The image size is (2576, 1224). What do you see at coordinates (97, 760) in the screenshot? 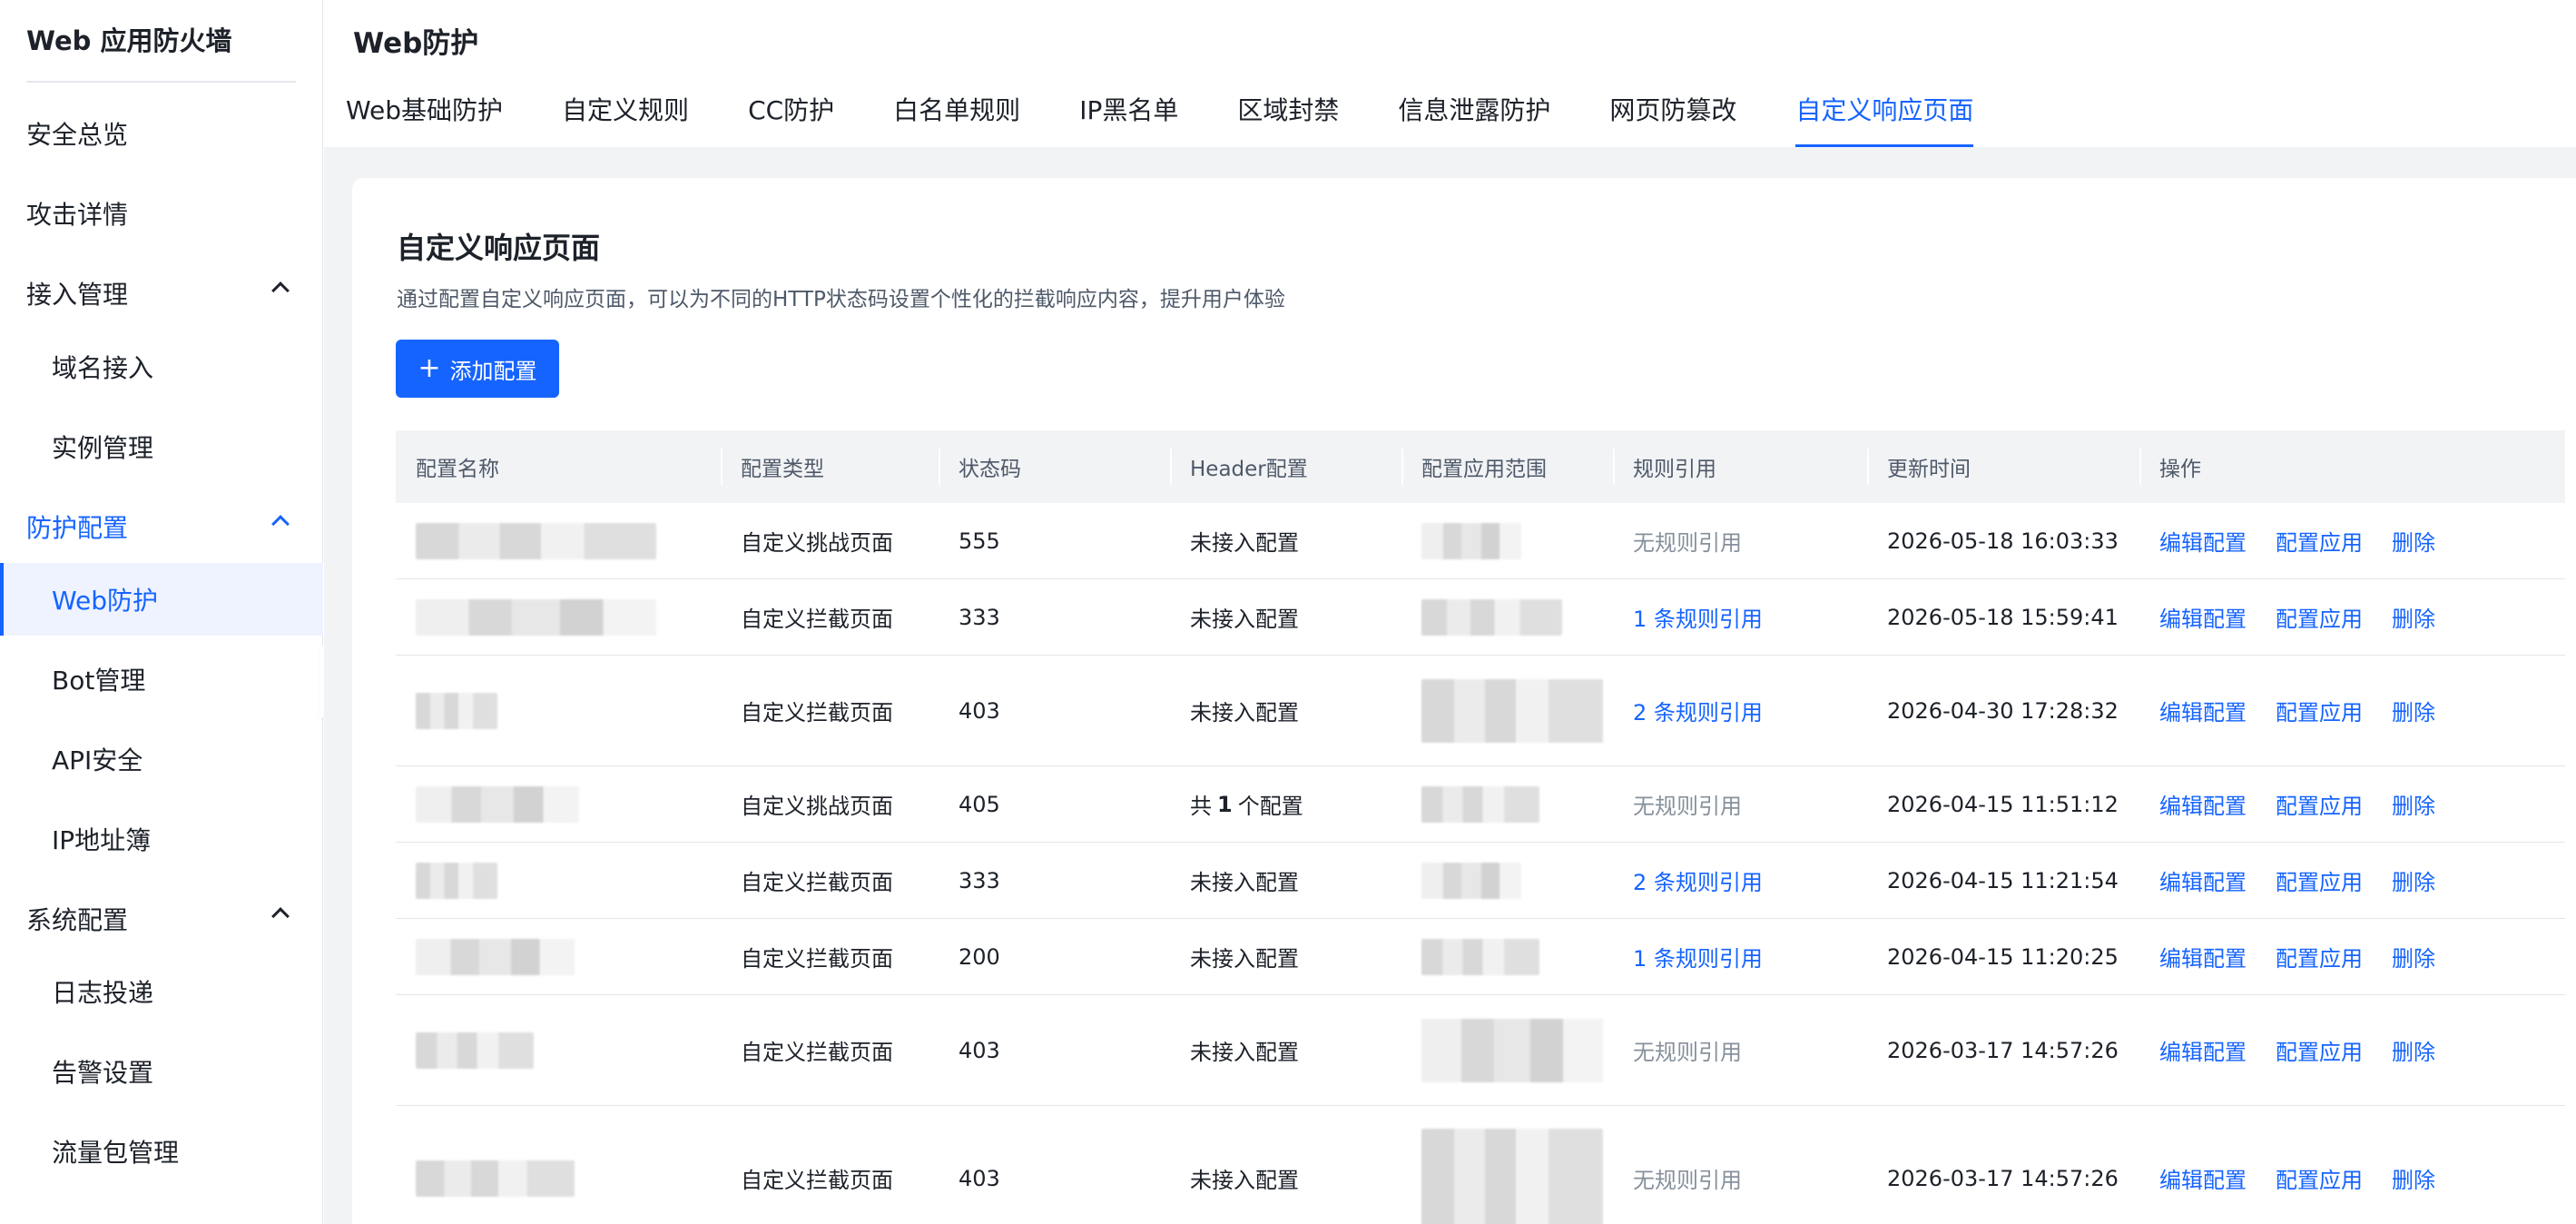
I see `sidebar-item-label: API安全` at bounding box center [97, 760].